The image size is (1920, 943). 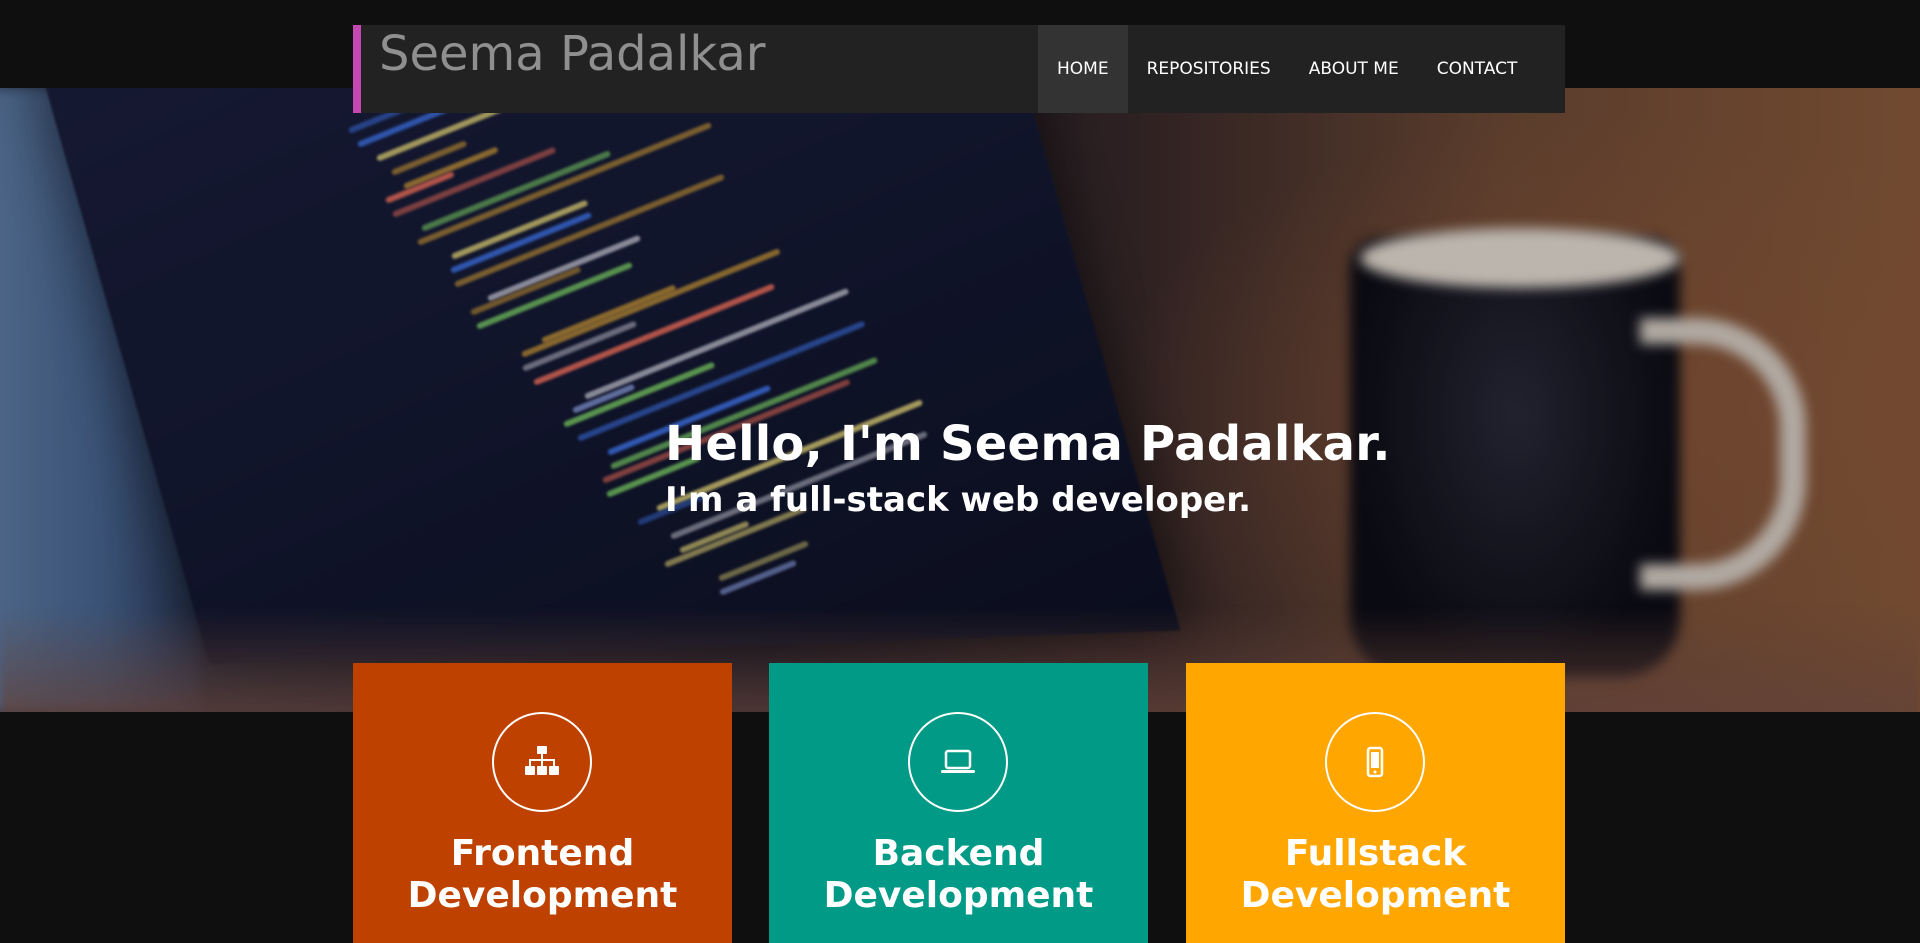 I want to click on service-card-backend: Backend Development, so click(x=958, y=803).